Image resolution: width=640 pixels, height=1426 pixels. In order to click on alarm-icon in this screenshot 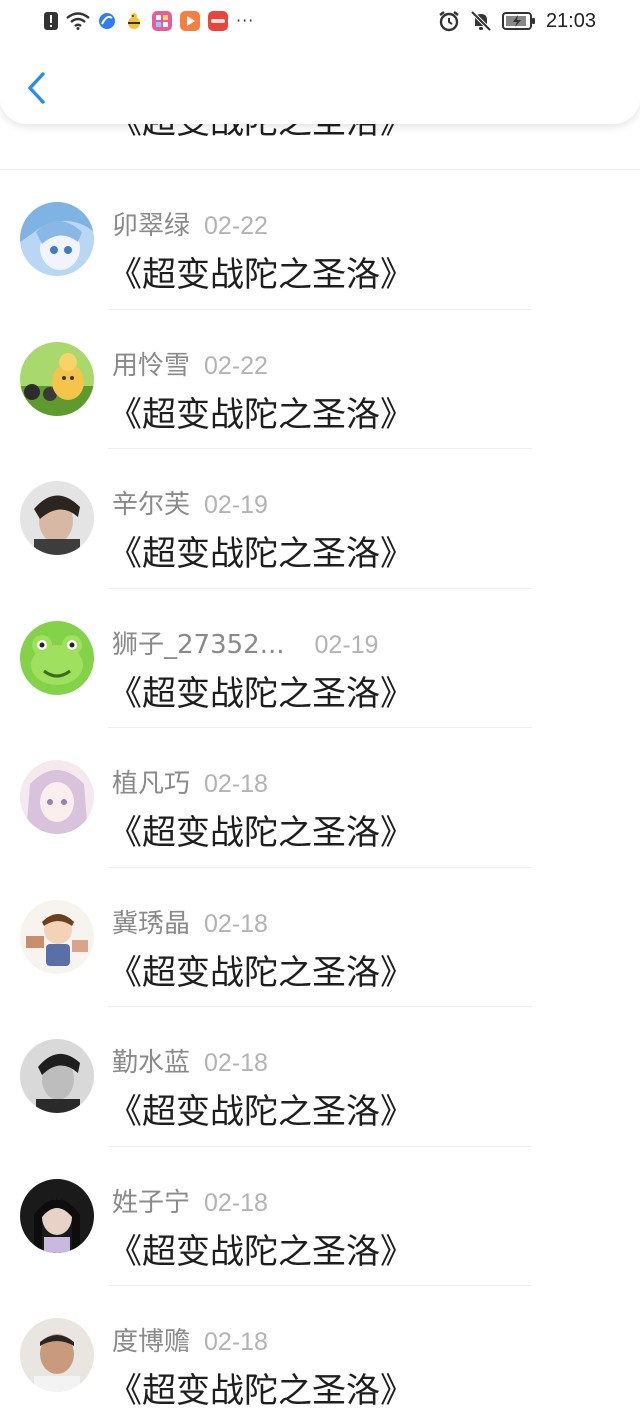, I will do `click(449, 21)`.